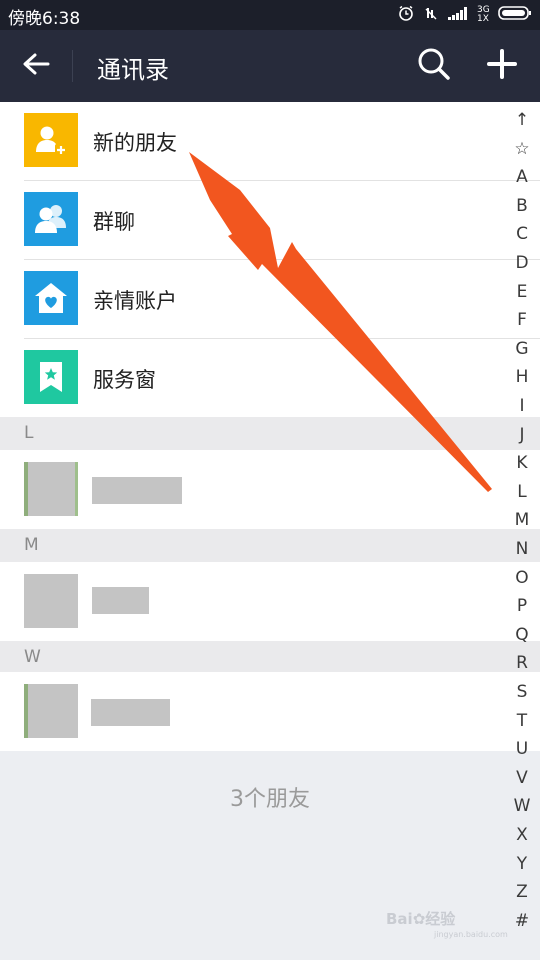 The height and width of the screenshot is (960, 540). Describe the element at coordinates (270, 657) in the screenshot. I see `section-header-w: W` at that location.